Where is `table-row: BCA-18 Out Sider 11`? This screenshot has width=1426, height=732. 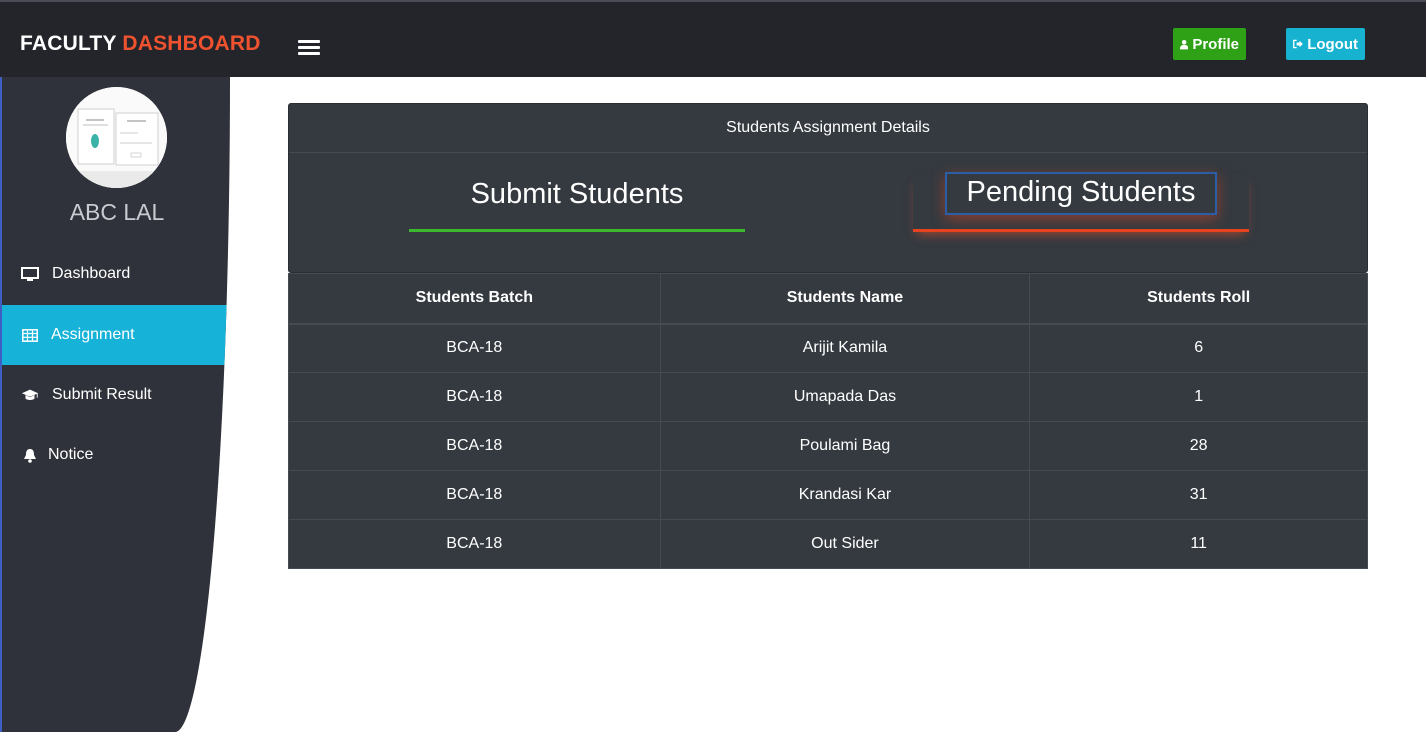
table-row: BCA-18 Out Sider 11 is located at coordinates (828, 544).